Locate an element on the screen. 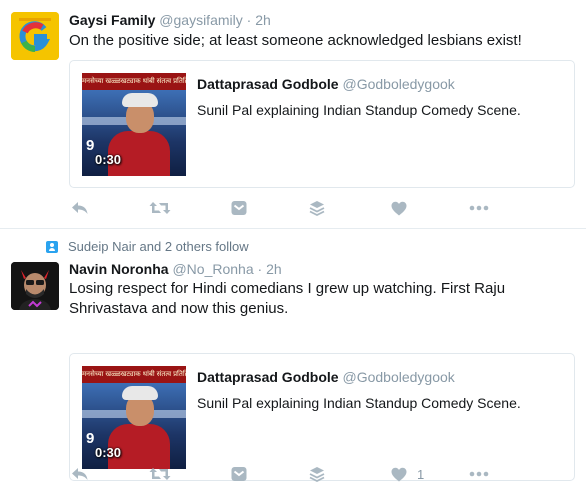  avatar-navin-noronha is located at coordinates (35, 286).